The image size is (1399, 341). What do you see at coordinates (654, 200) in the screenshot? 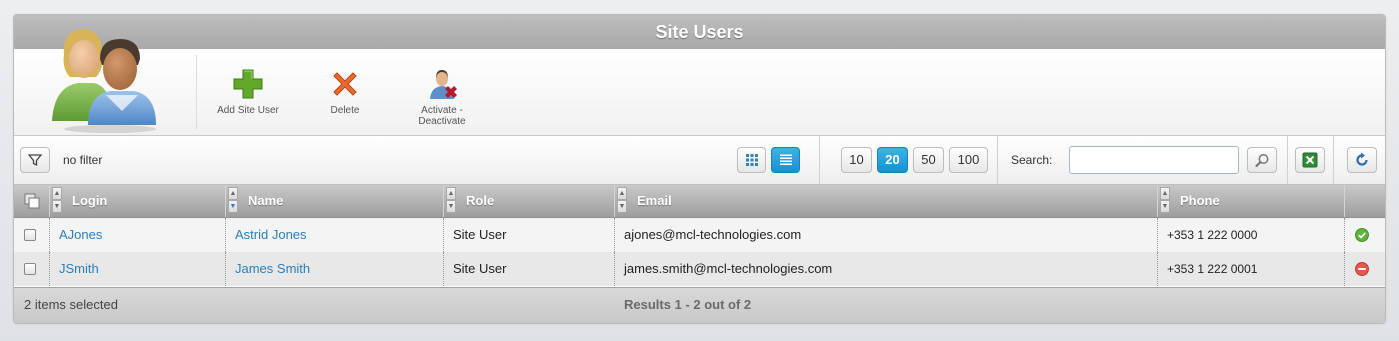
I see `column-label: Email` at bounding box center [654, 200].